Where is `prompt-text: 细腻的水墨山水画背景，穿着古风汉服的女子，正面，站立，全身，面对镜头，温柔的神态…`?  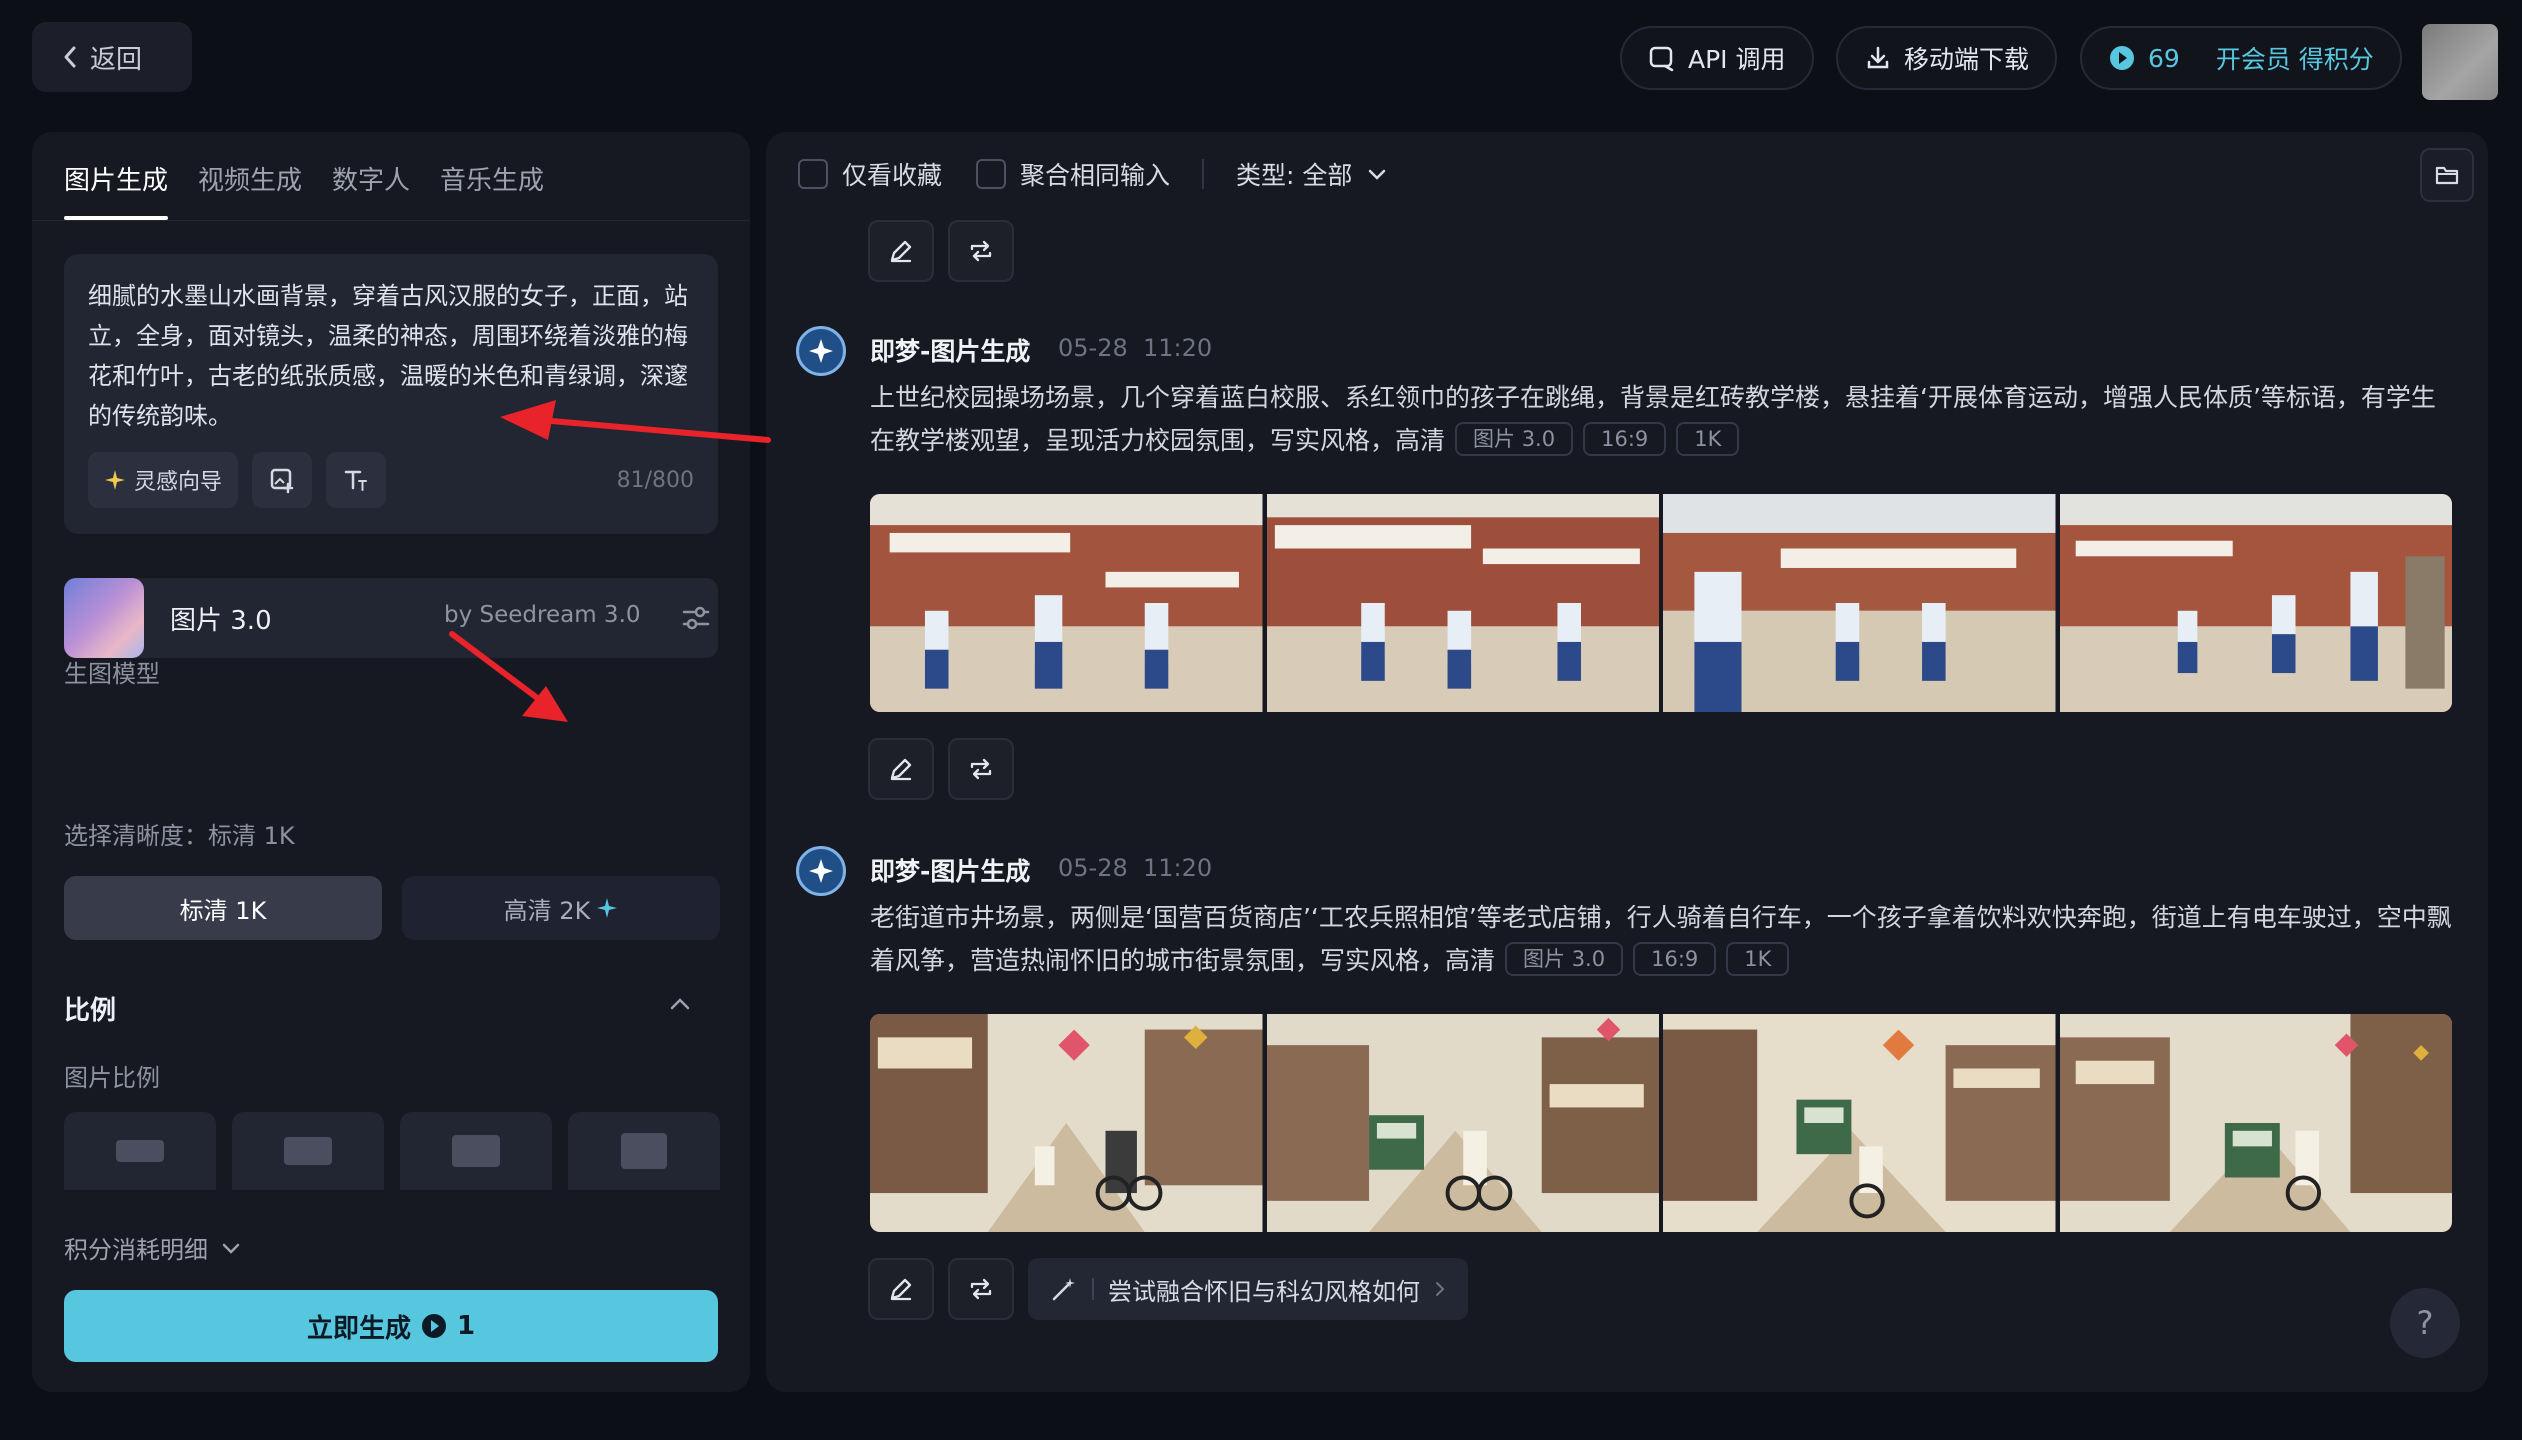 prompt-text: 细腻的水墨山水画背景，穿着古风汉服的女子，正面，站立，全身，面对镜头，温柔的神态… is located at coordinates (388, 356).